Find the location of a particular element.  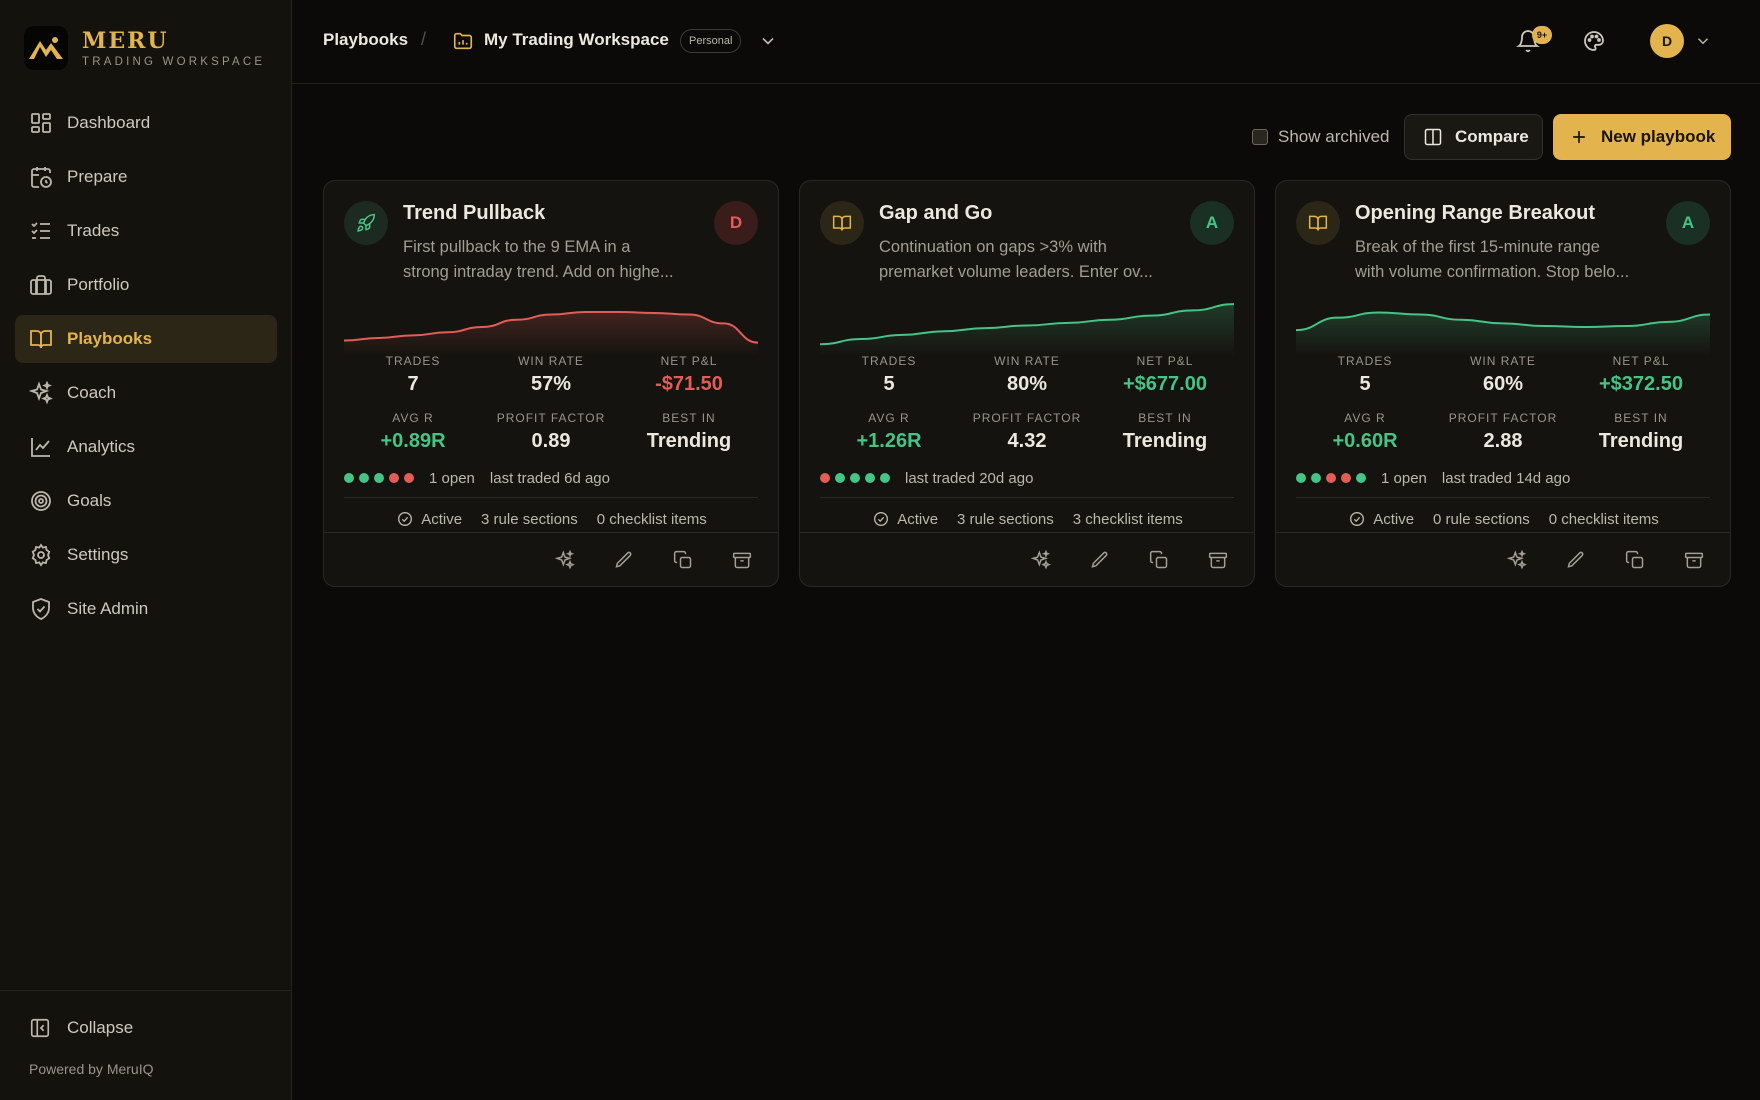

sidebar-item-goals: Goals is located at coordinates (146, 501).